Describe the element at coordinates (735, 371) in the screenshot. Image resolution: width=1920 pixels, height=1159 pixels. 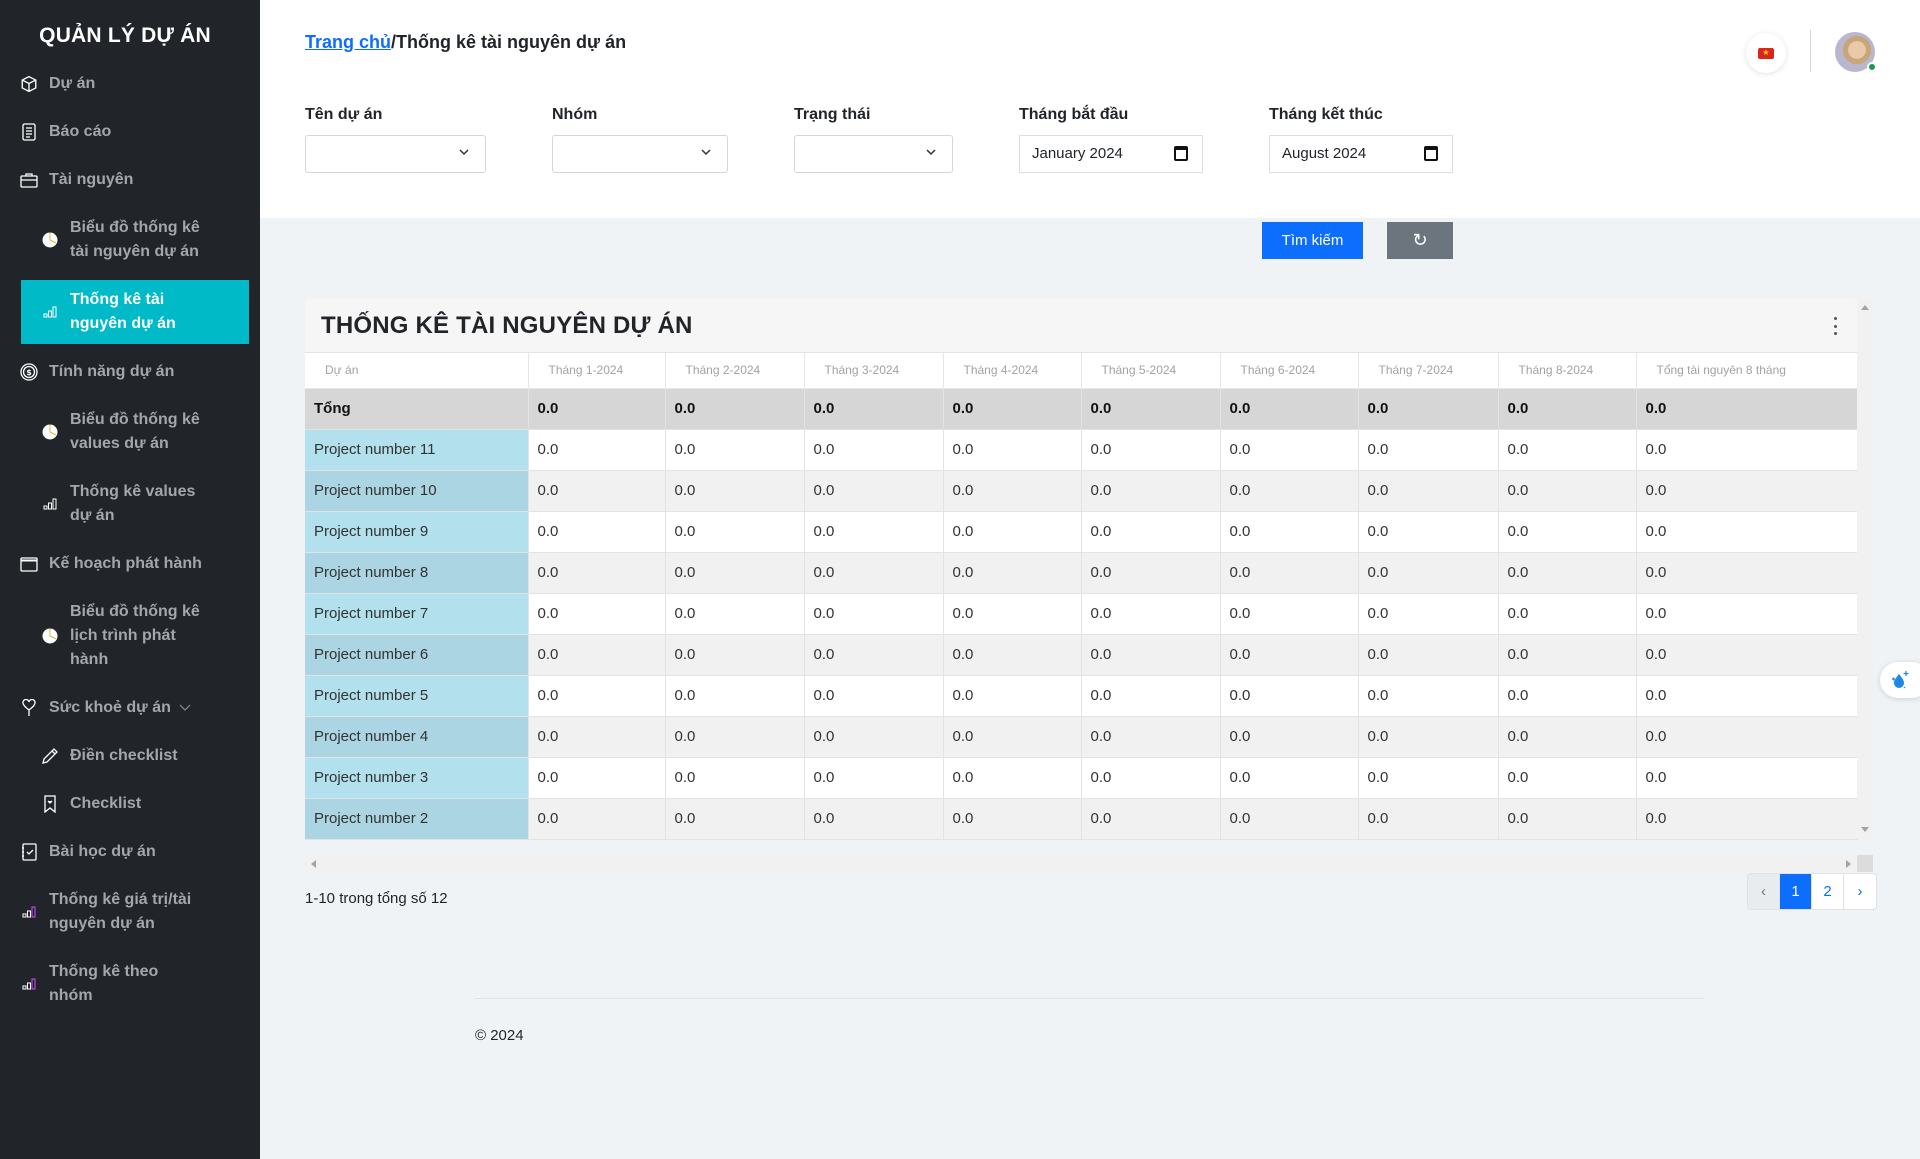
I see `column-header: Tháng 2-2024` at that location.